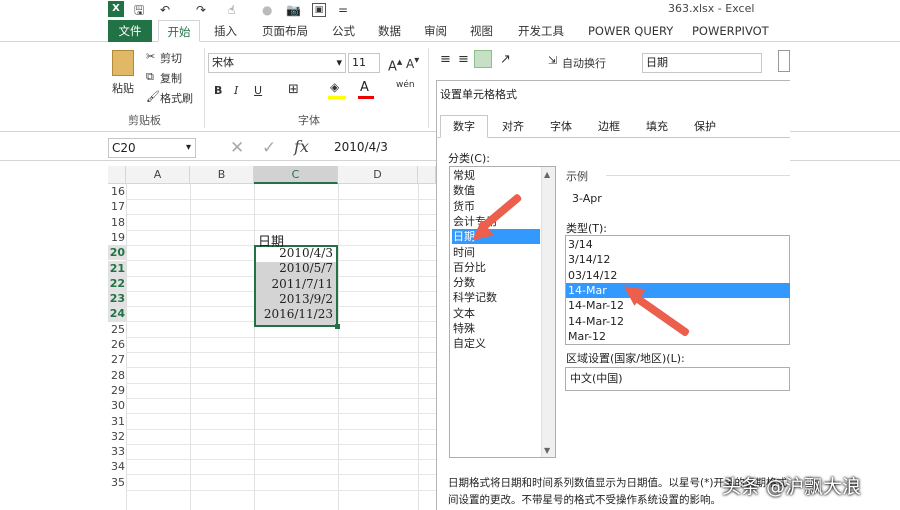 Image resolution: width=900 pixels, height=510 pixels. What do you see at coordinates (435, 31) in the screenshot?
I see `tab-review: 审阅` at bounding box center [435, 31].